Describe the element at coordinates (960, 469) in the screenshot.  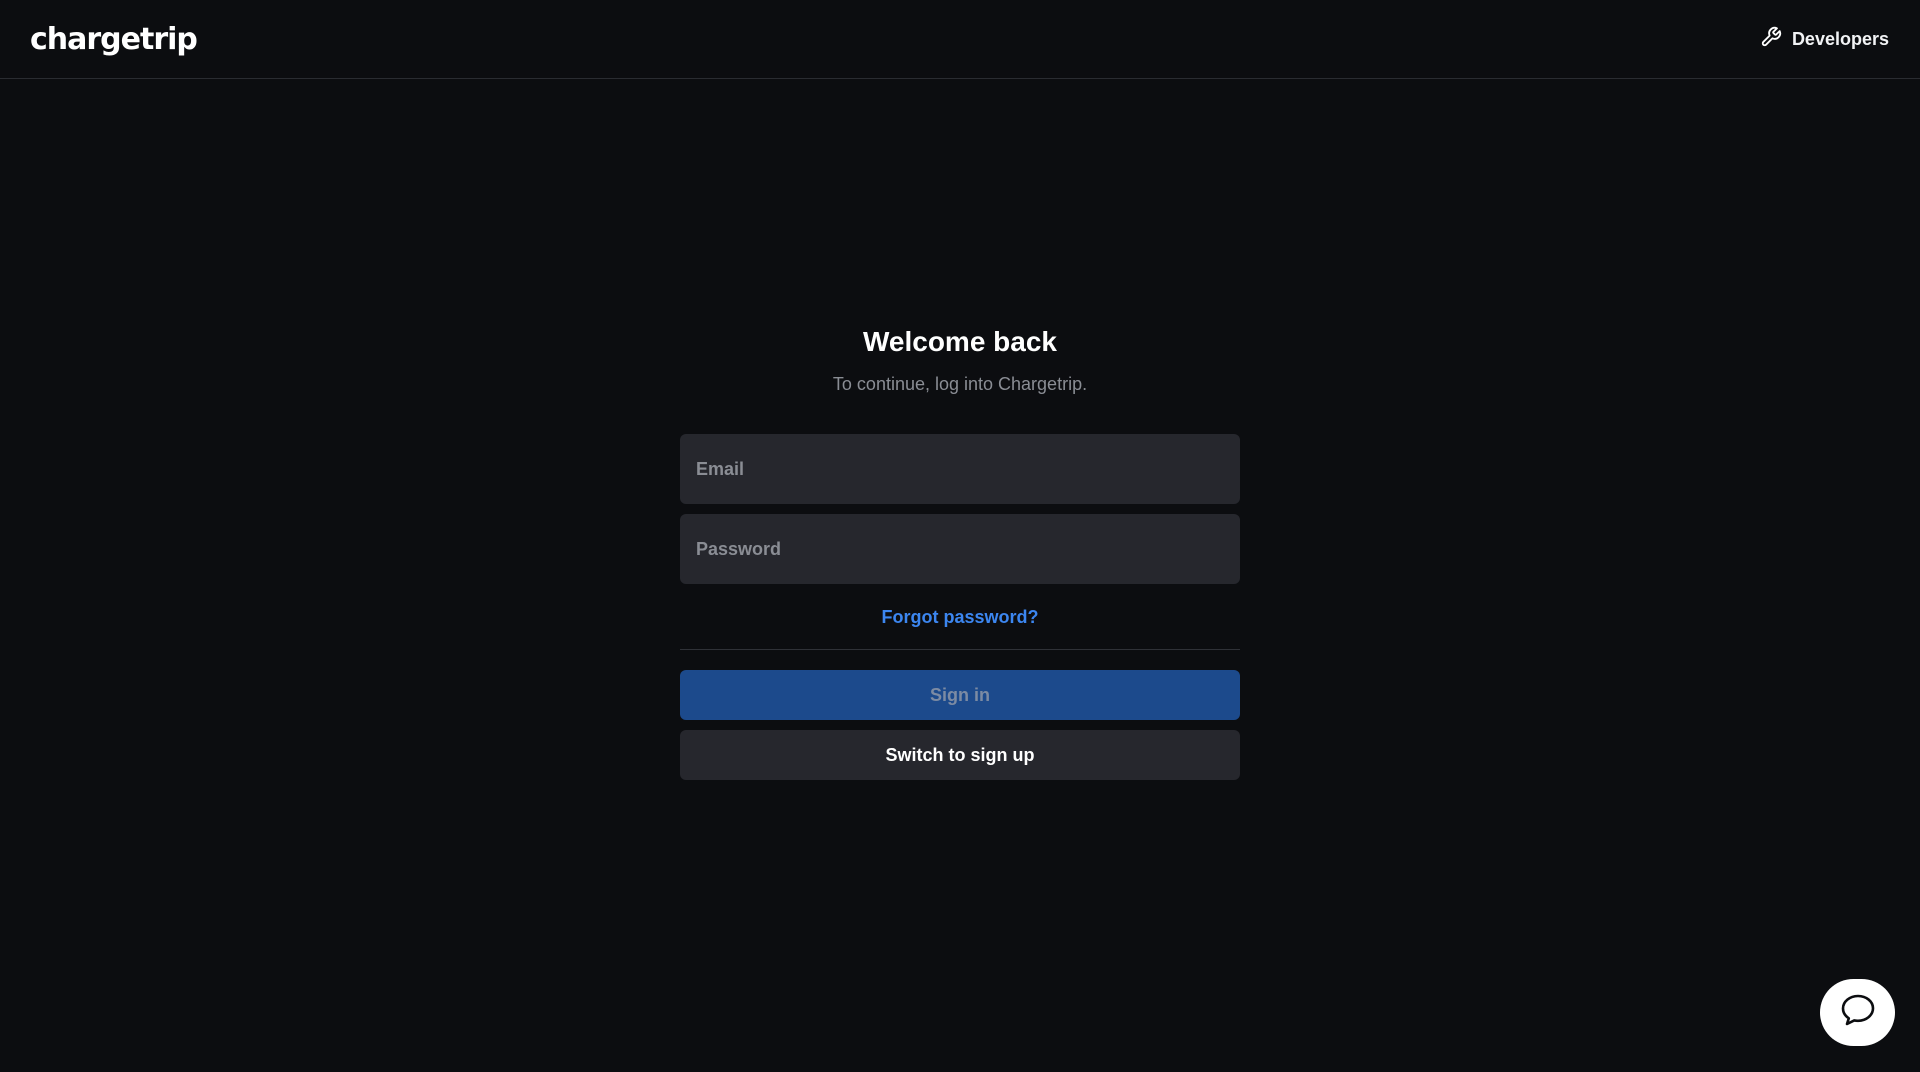
I see `email-field` at that location.